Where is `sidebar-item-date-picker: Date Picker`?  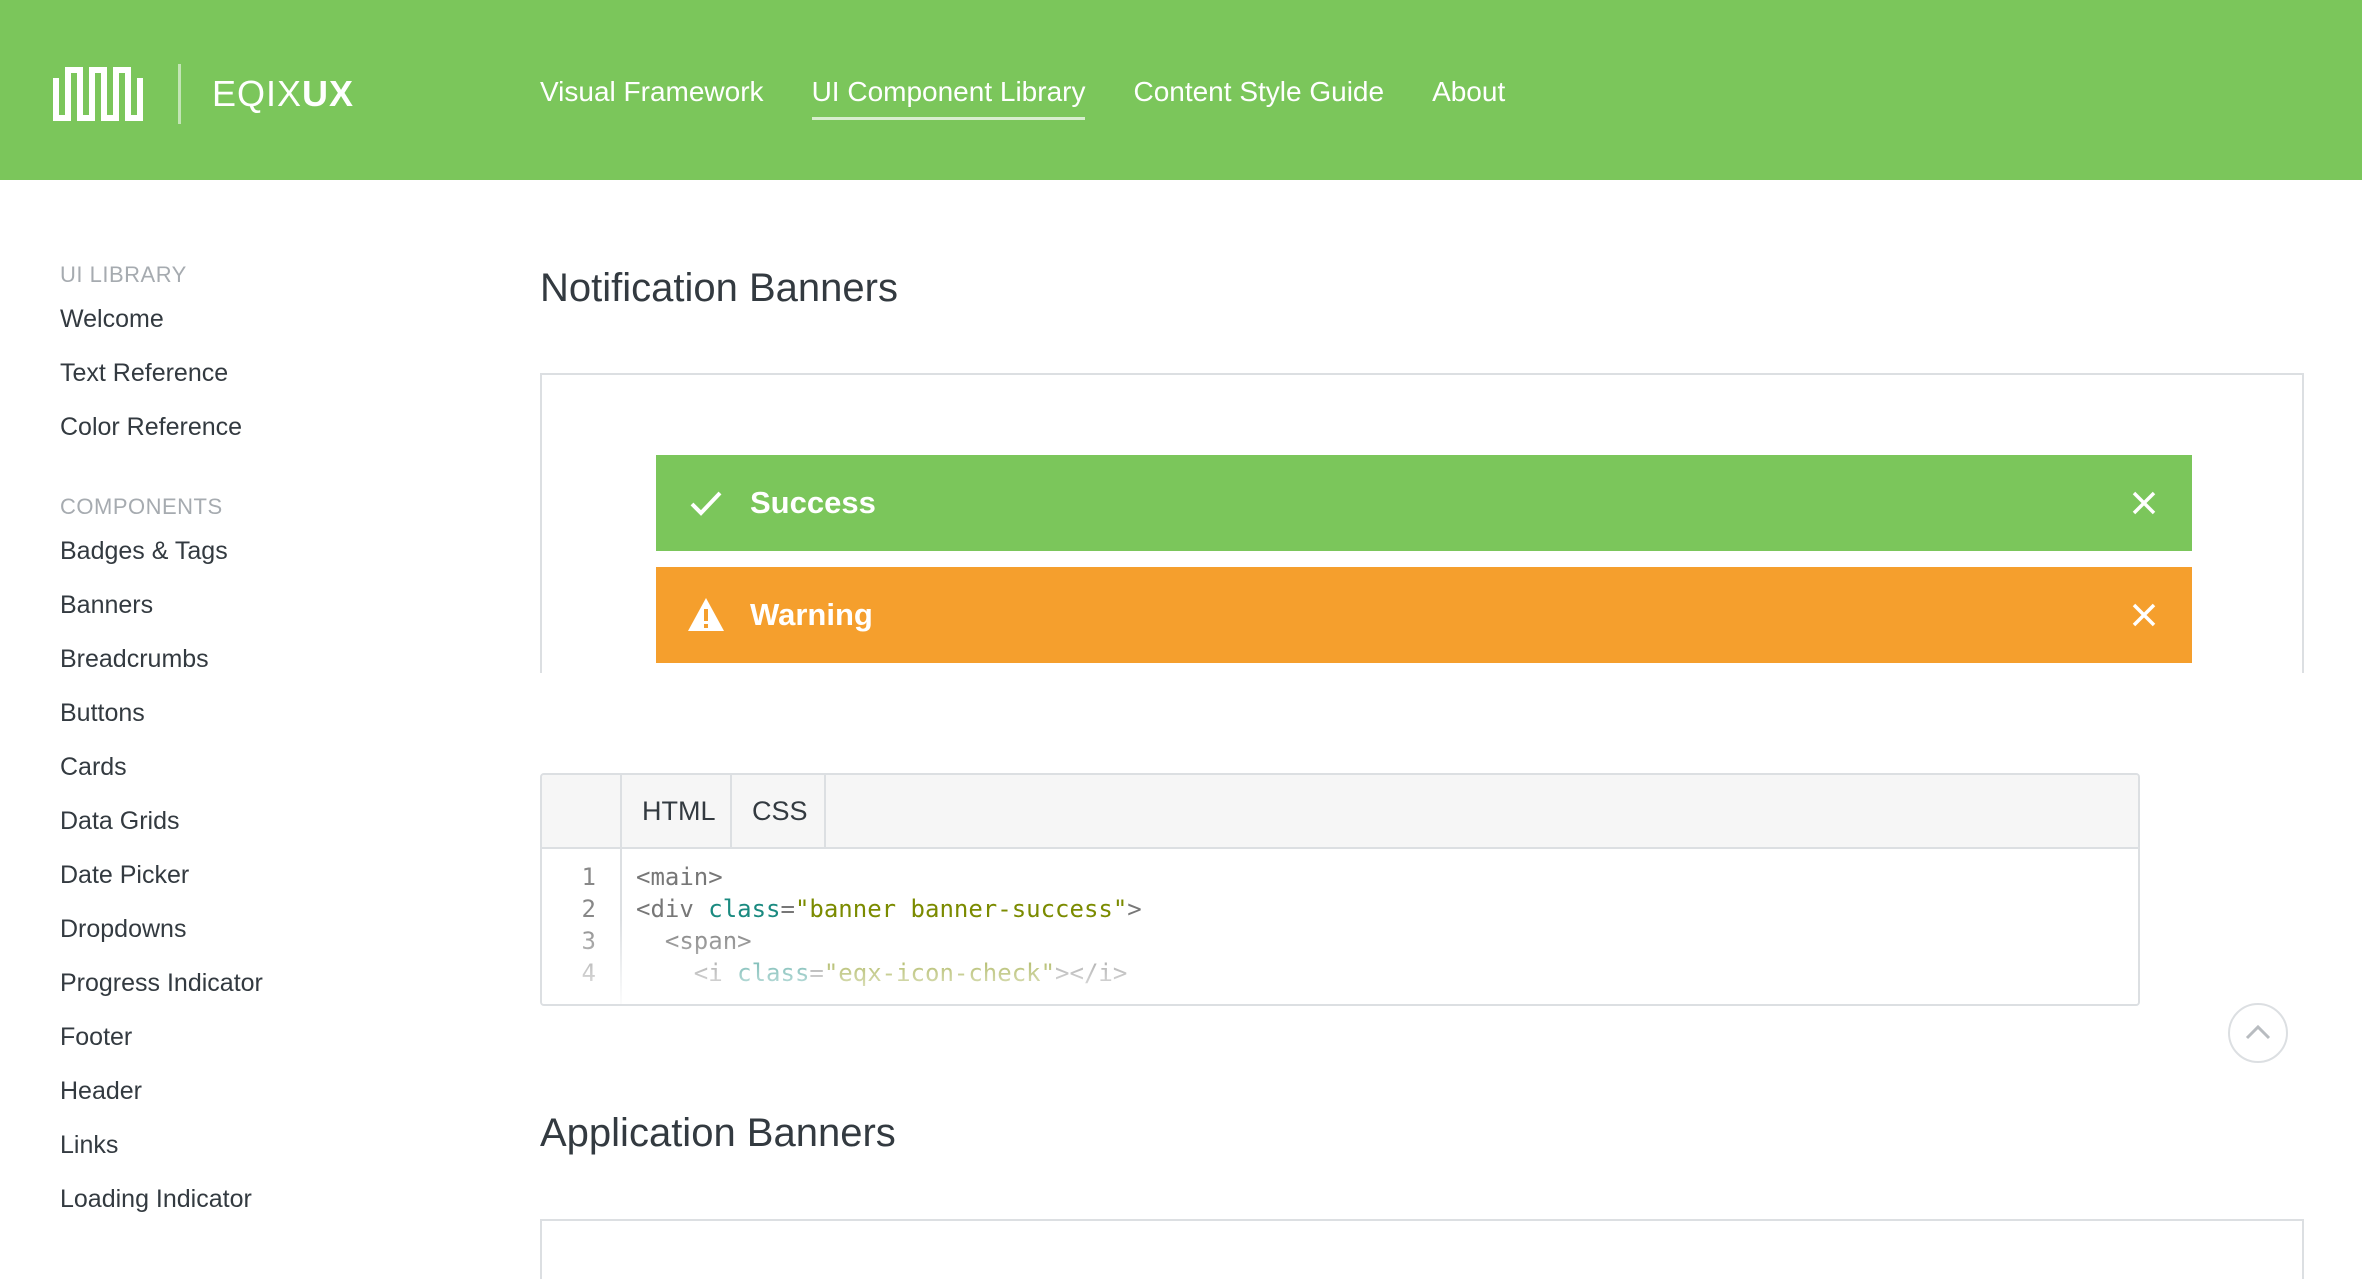
sidebar-item-date-picker: Date Picker is located at coordinates (260, 875).